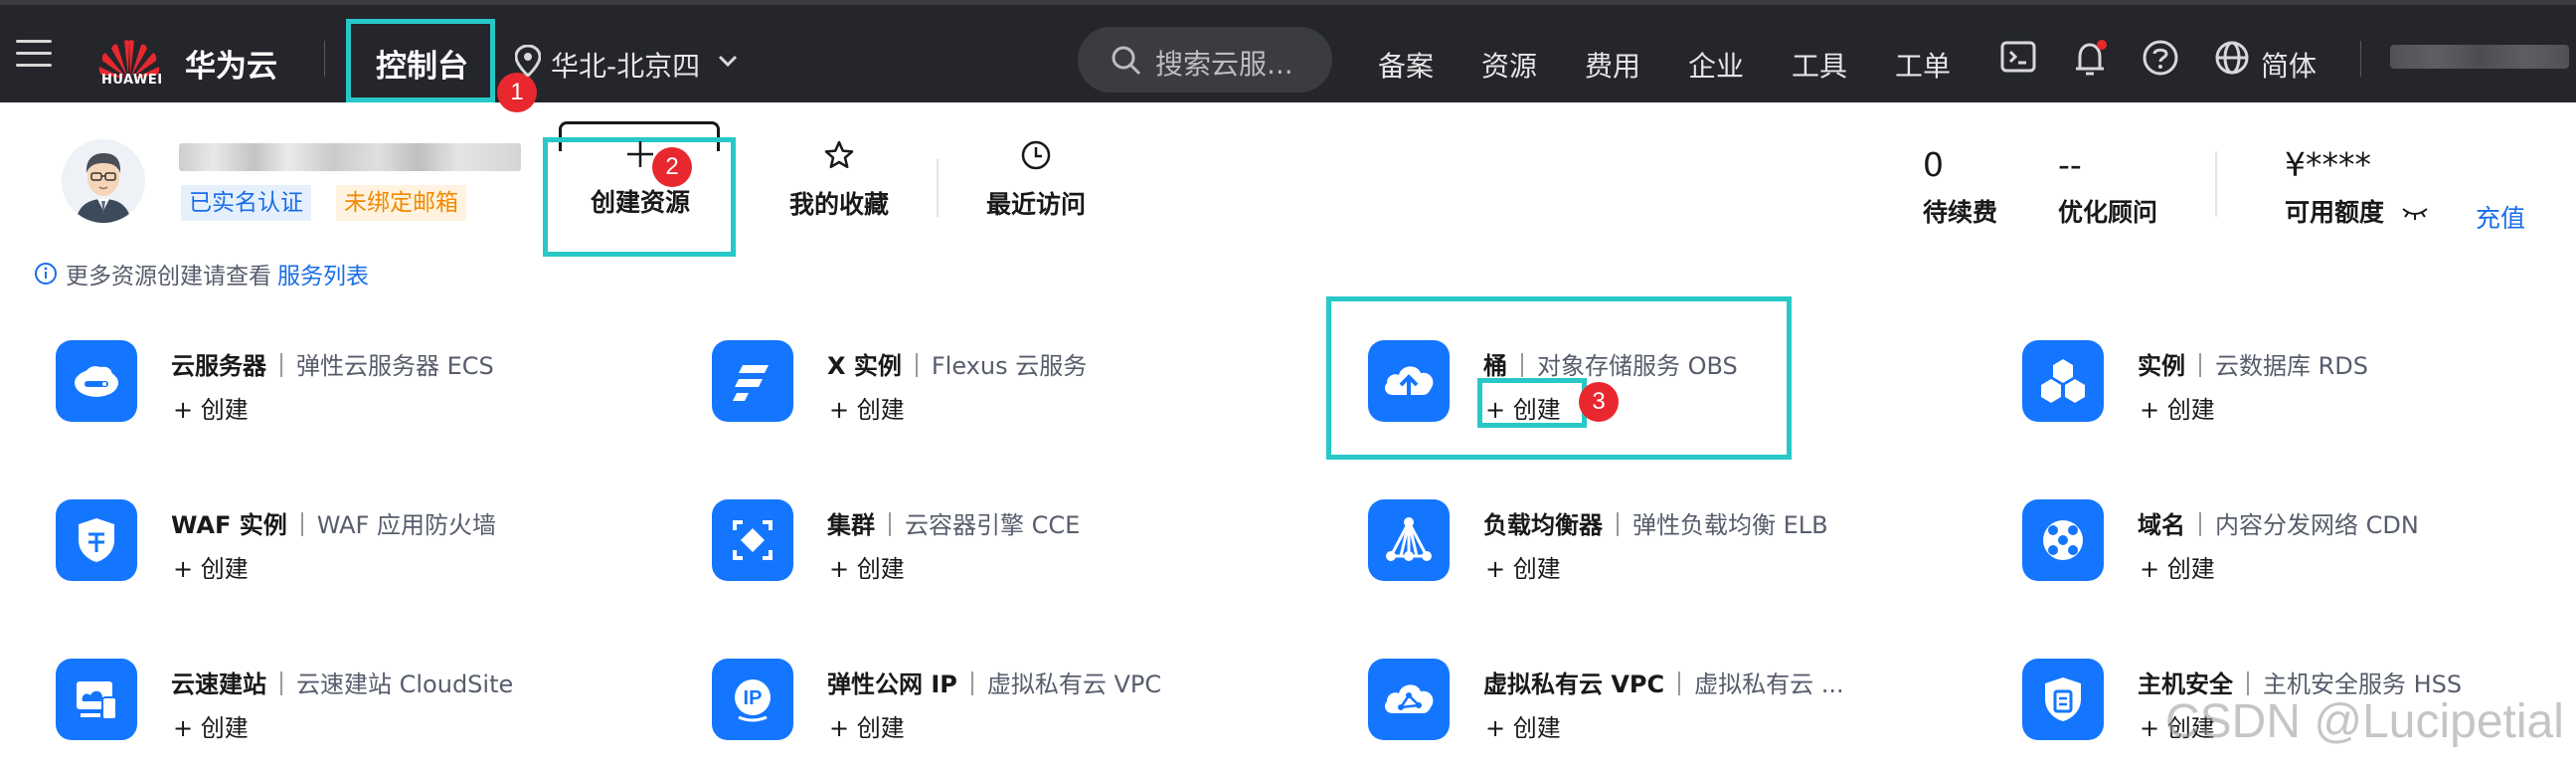 The height and width of the screenshot is (768, 2576). Describe the element at coordinates (34, 55) in the screenshot. I see `menu-icon` at that location.